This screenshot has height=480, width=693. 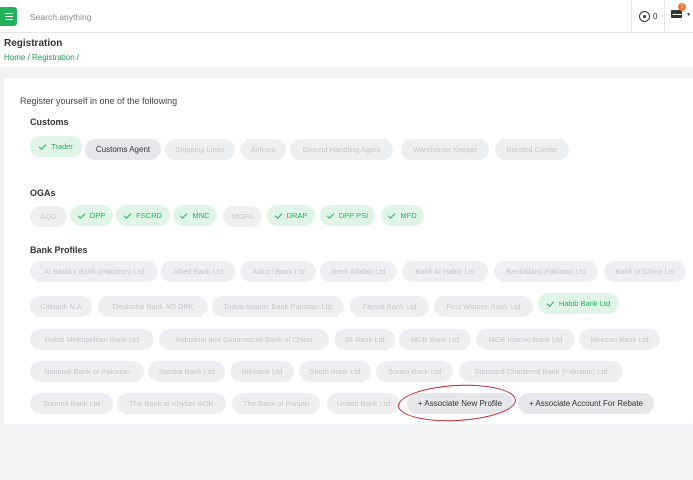 What do you see at coordinates (532, 149) in the screenshot?
I see `chip-bonded-carrier: Bonded Carrier` at bounding box center [532, 149].